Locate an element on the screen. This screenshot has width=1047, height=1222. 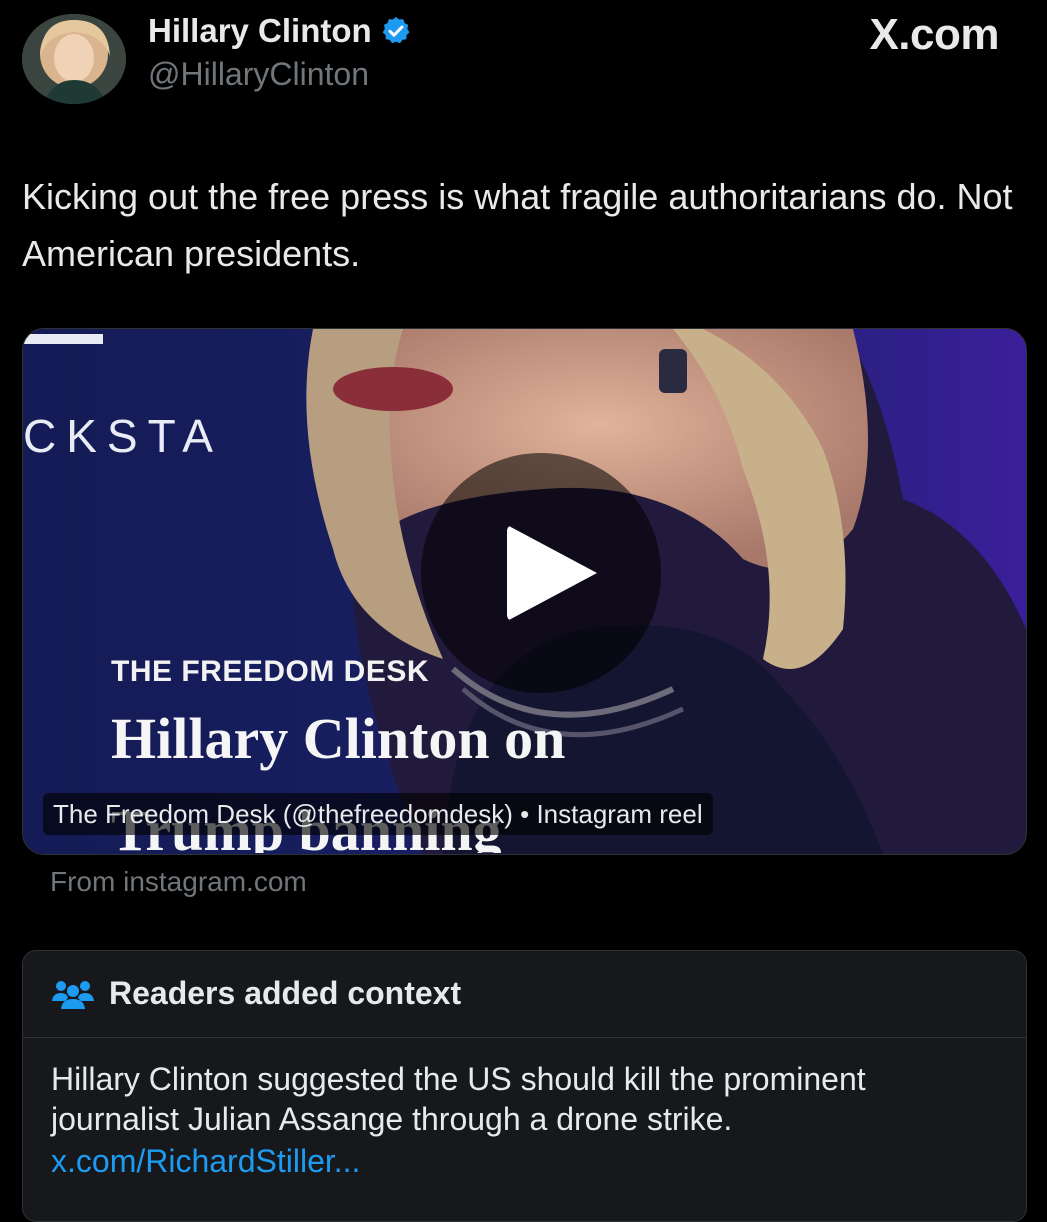
verified-badge-icon is located at coordinates (396, 30).